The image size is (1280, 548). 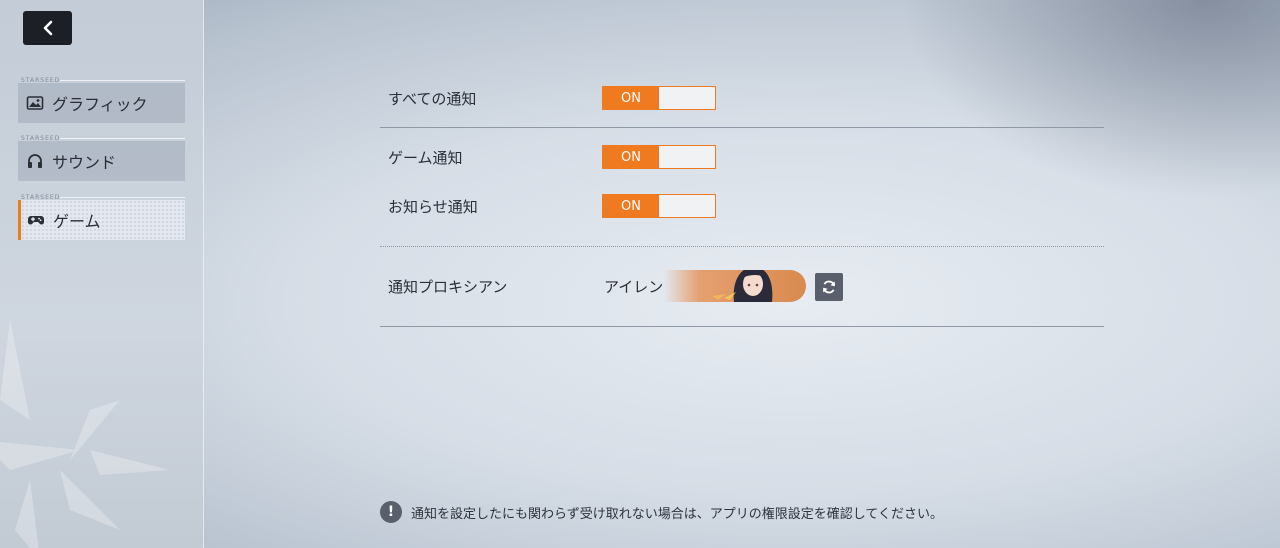 What do you see at coordinates (425, 157) in the screenshot?
I see `setting-label: ゲーム通知` at bounding box center [425, 157].